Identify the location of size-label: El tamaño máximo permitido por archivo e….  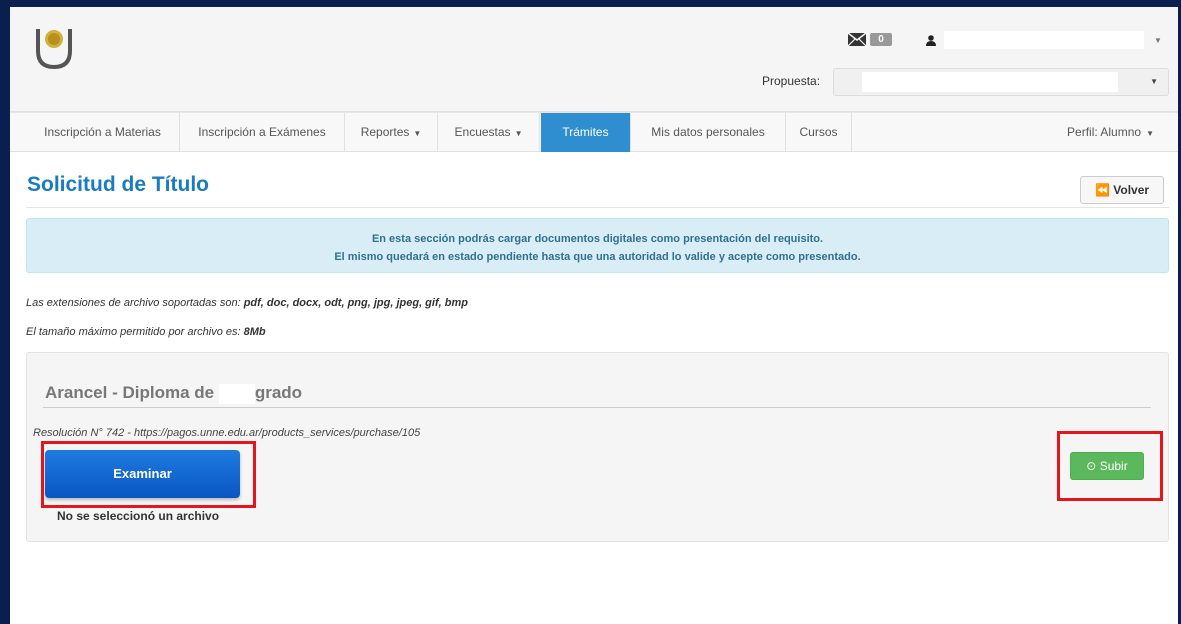
(135, 332).